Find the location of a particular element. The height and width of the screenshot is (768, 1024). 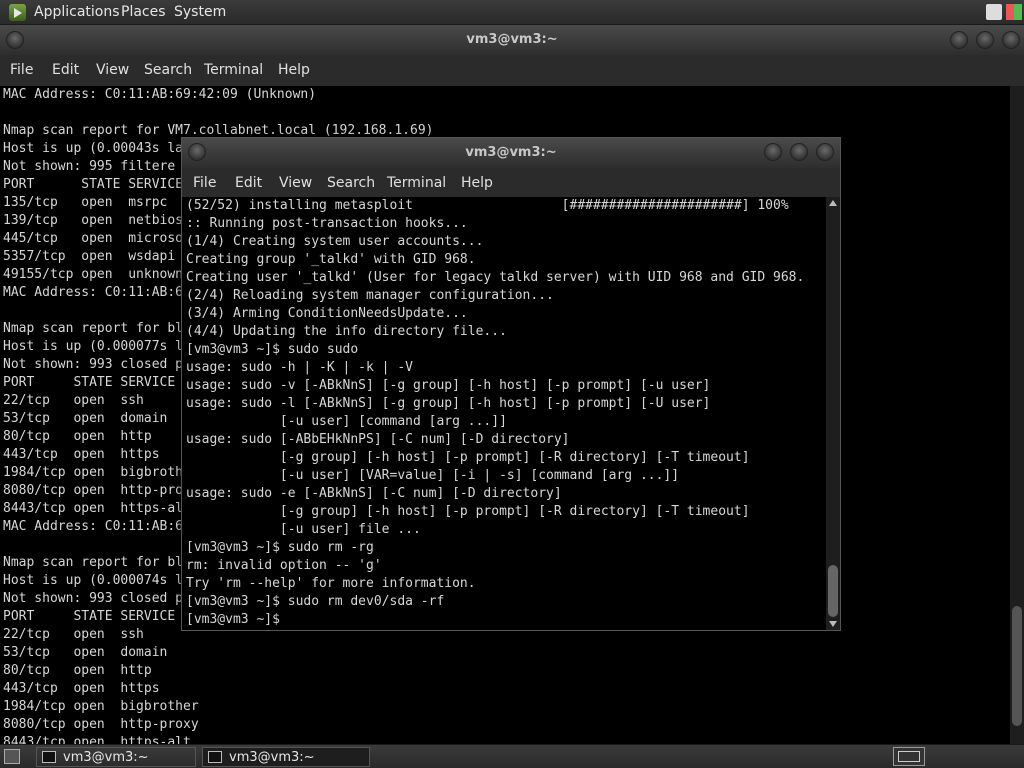

back-scrollbar is located at coordinates (1017, 415).